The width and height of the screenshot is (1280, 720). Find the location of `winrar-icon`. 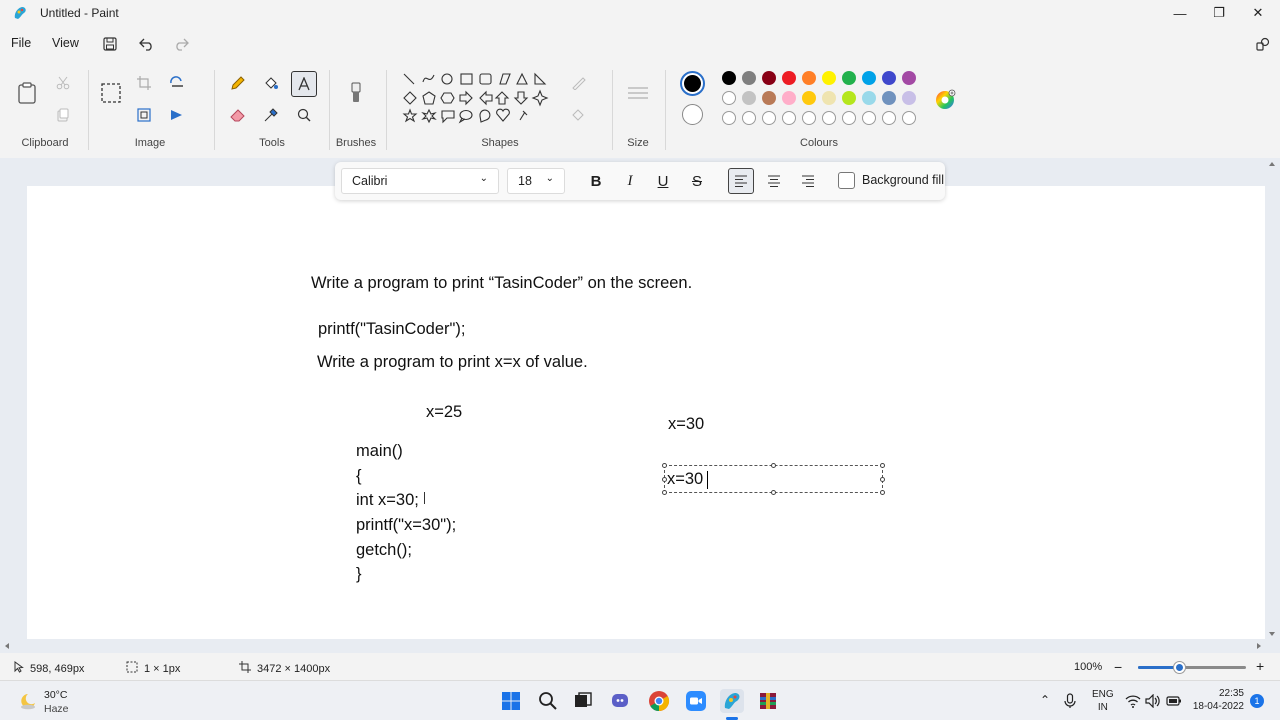

winrar-icon is located at coordinates (768, 701).